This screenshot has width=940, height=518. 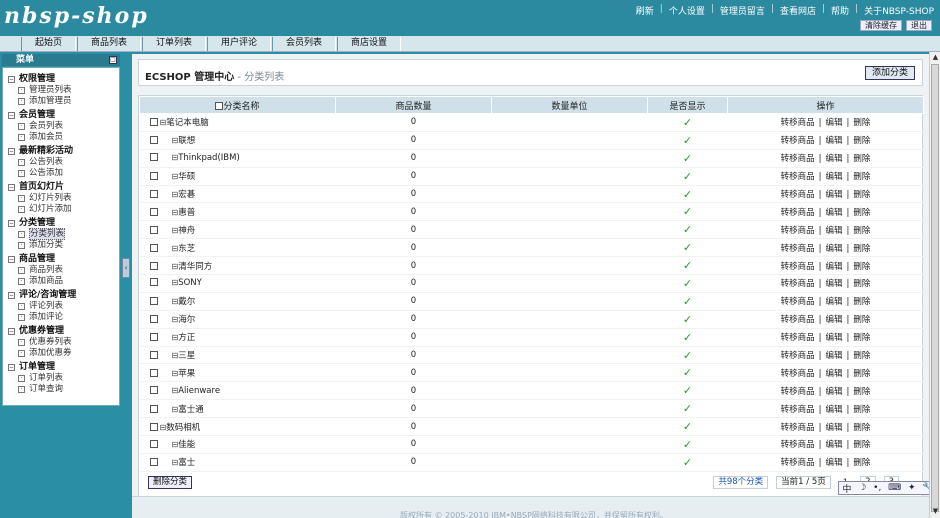 What do you see at coordinates (63, 259) in the screenshot?
I see `sidebar-group-title: − 商品管理` at bounding box center [63, 259].